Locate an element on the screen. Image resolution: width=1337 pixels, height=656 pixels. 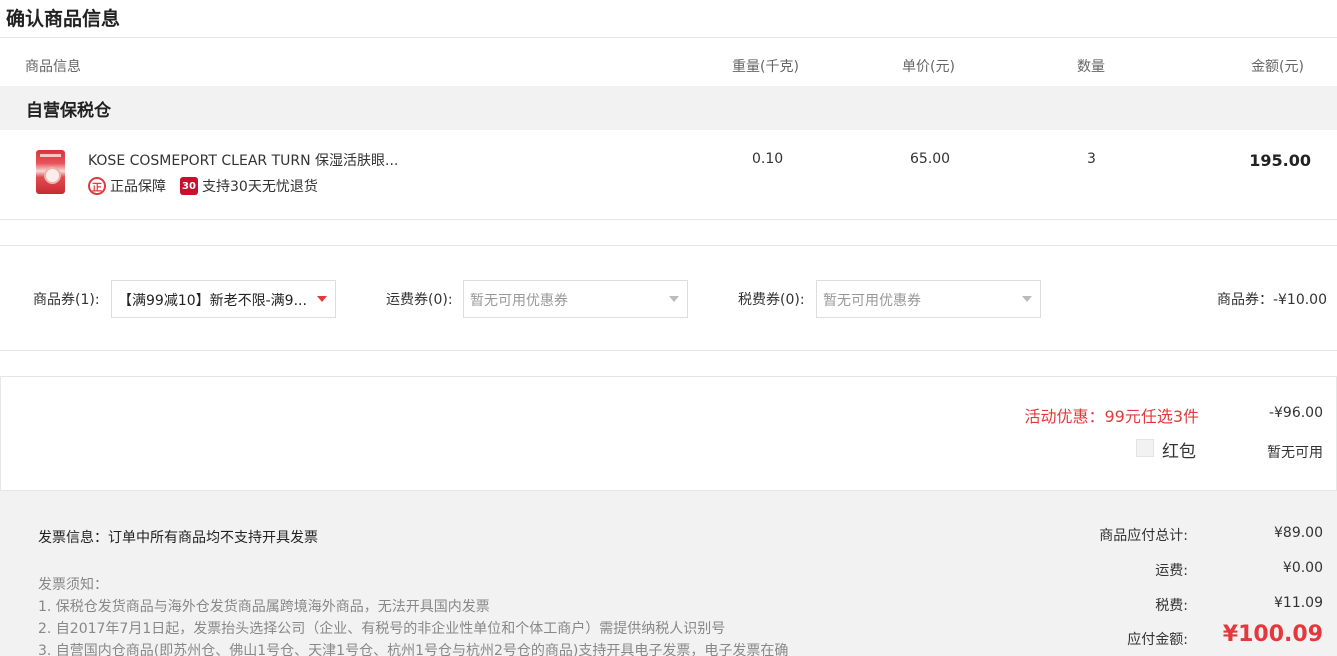
coupon-discount-summary: 商品券：-¥10.00 is located at coordinates (1271, 300).